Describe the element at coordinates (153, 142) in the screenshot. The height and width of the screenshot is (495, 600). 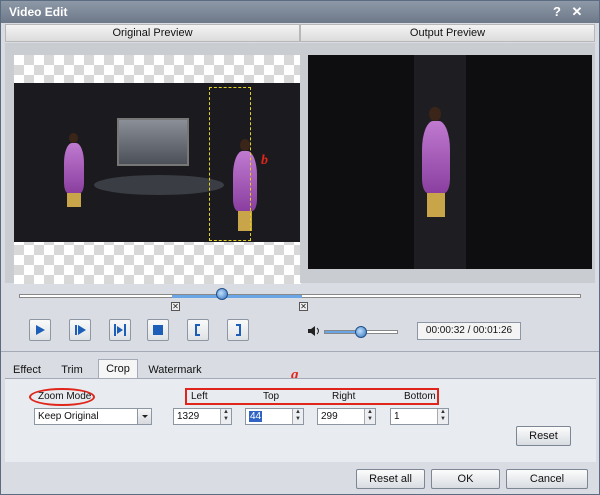
I see `stage-screen` at that location.